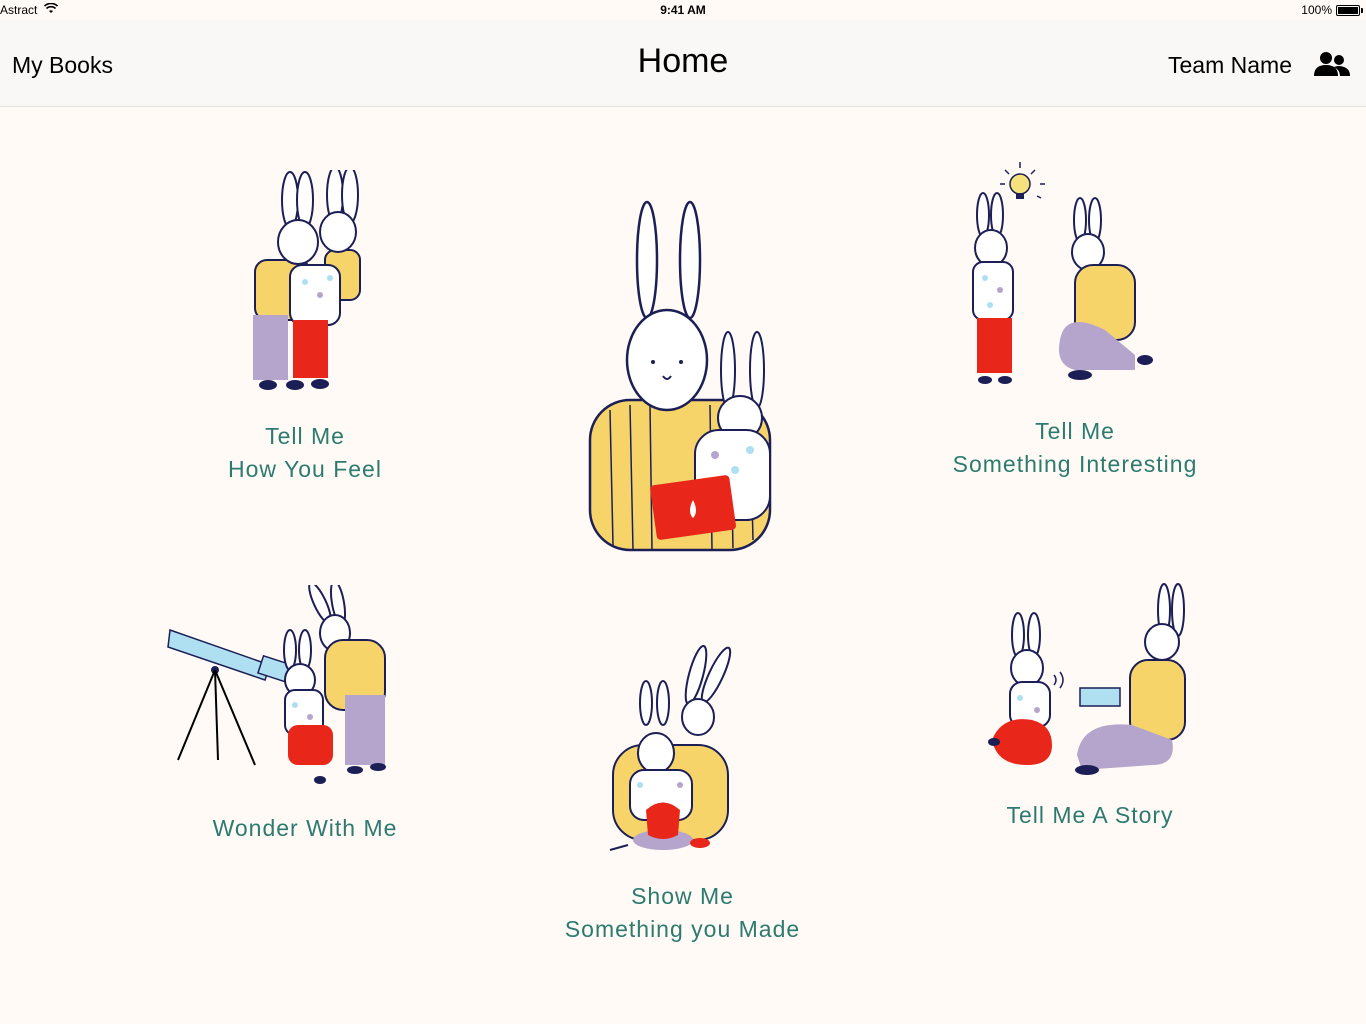  What do you see at coordinates (683, 61) in the screenshot?
I see `page-title: Home` at bounding box center [683, 61].